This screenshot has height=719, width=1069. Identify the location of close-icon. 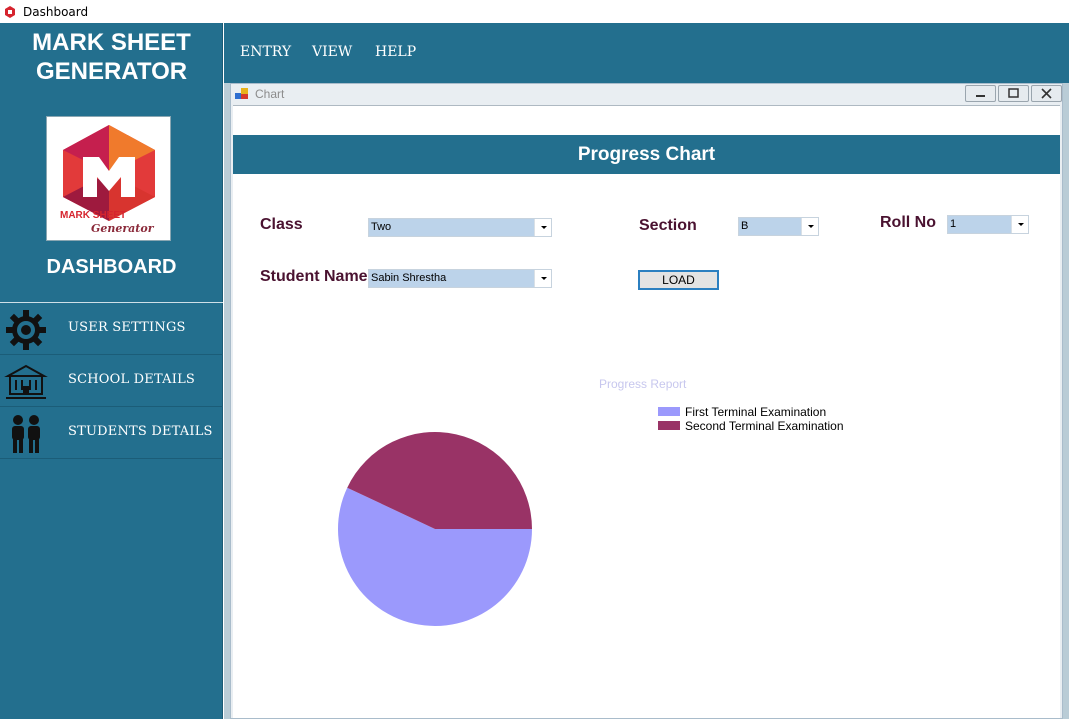
(1046, 93).